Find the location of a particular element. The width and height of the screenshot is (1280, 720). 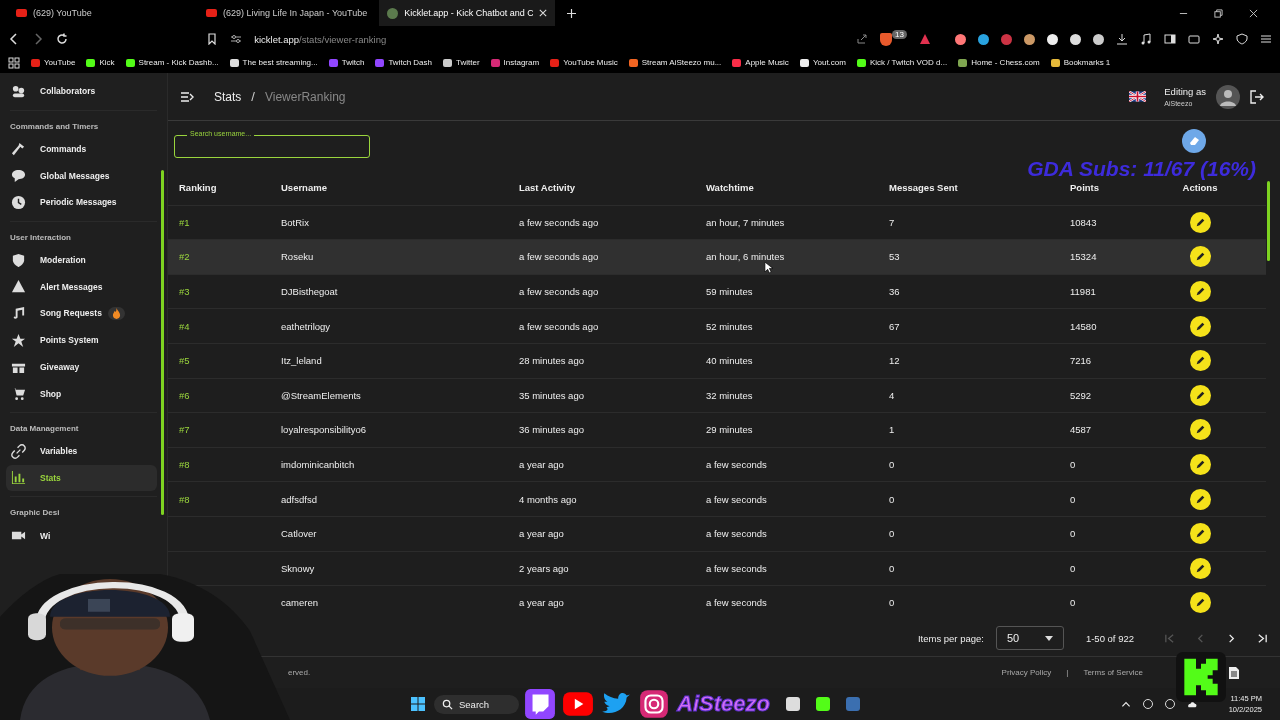

table-cell: 14580 is located at coordinates (1083, 326).